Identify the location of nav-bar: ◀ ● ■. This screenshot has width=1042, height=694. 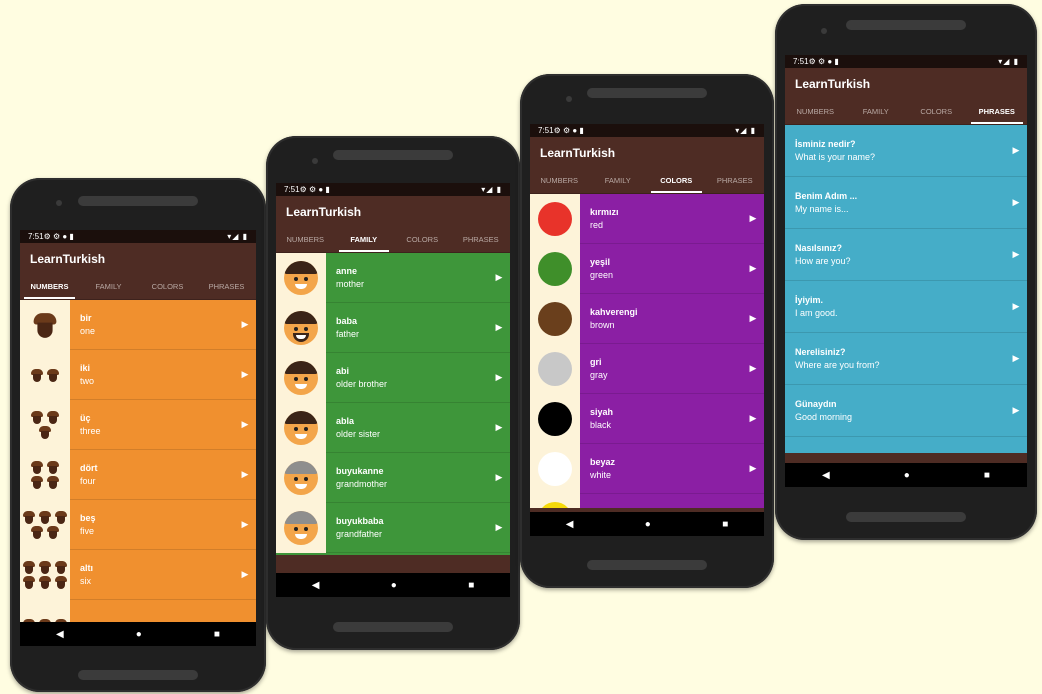
(906, 475).